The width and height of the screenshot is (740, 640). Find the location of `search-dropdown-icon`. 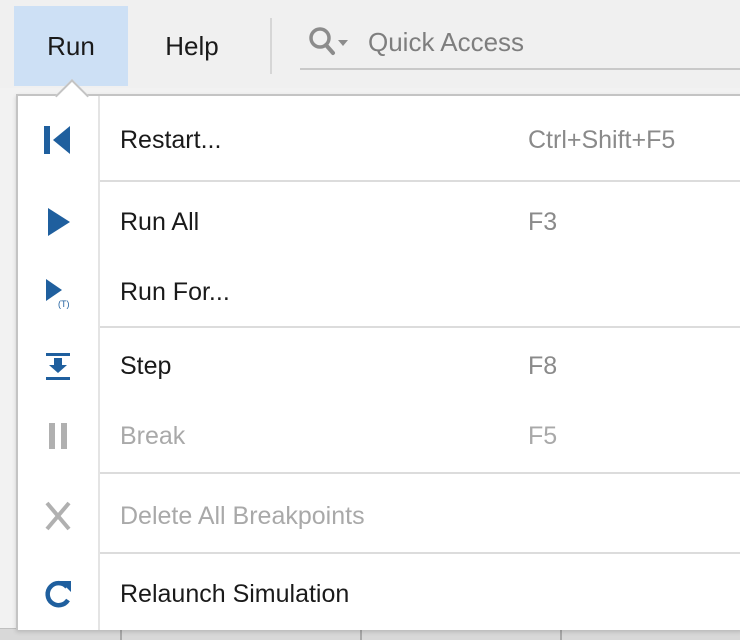

search-dropdown-icon is located at coordinates (330, 42).